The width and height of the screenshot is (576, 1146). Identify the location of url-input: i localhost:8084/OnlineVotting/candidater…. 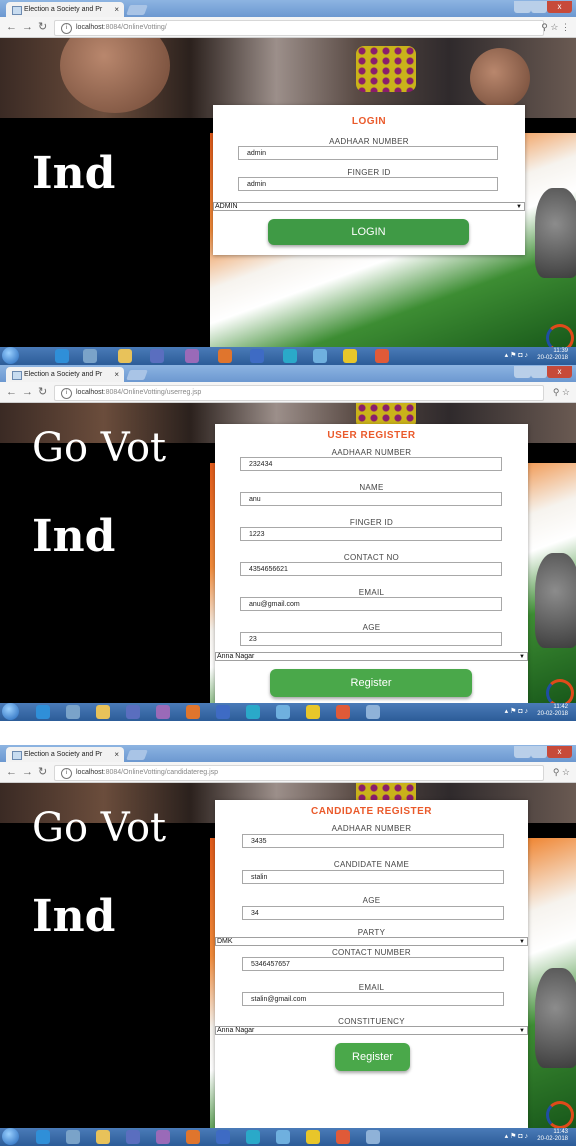
(299, 773).